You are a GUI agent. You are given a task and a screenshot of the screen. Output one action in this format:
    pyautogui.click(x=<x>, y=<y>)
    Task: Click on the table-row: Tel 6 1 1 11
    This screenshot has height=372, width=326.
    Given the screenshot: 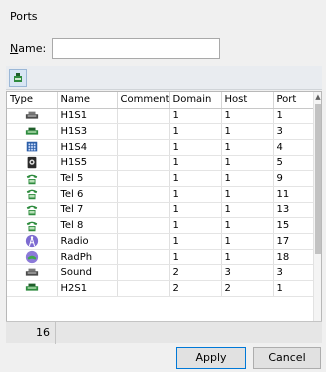 What is the action you would take?
    pyautogui.click(x=161, y=194)
    